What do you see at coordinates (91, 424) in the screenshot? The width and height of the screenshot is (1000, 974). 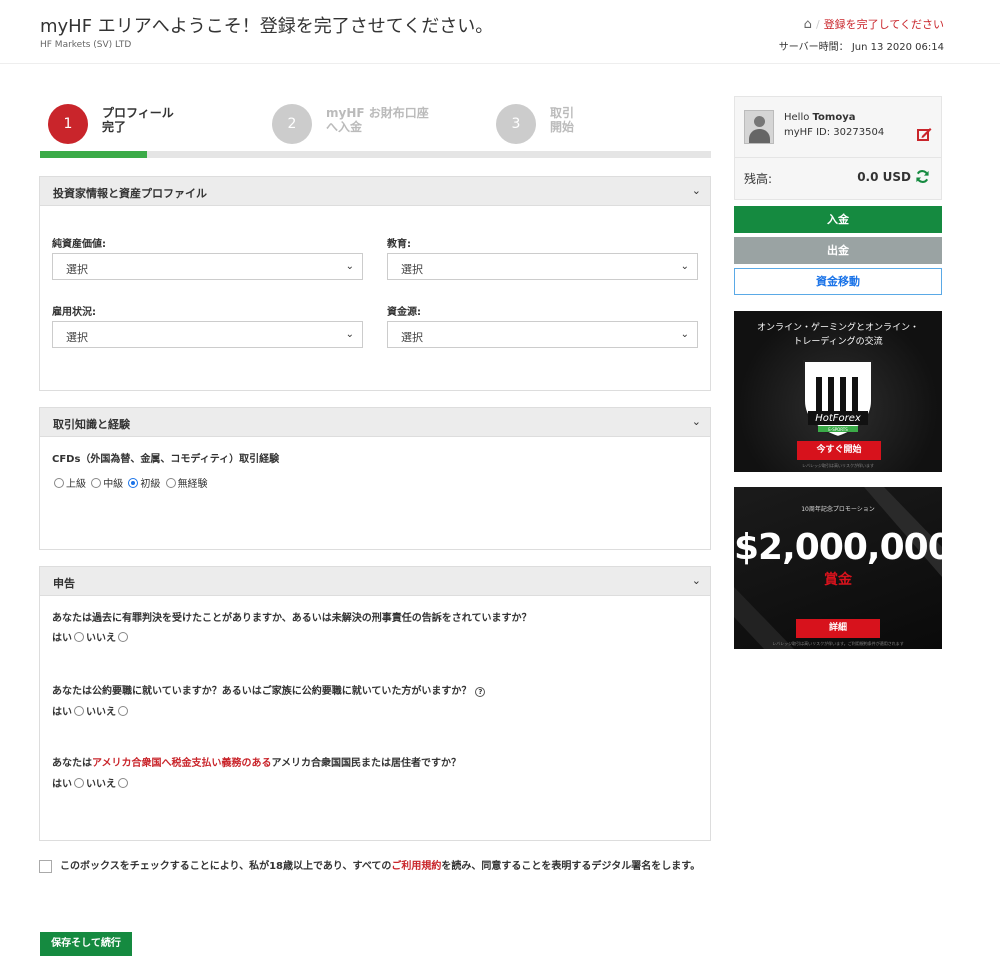 I see `panel-title: 取引知識と経験` at bounding box center [91, 424].